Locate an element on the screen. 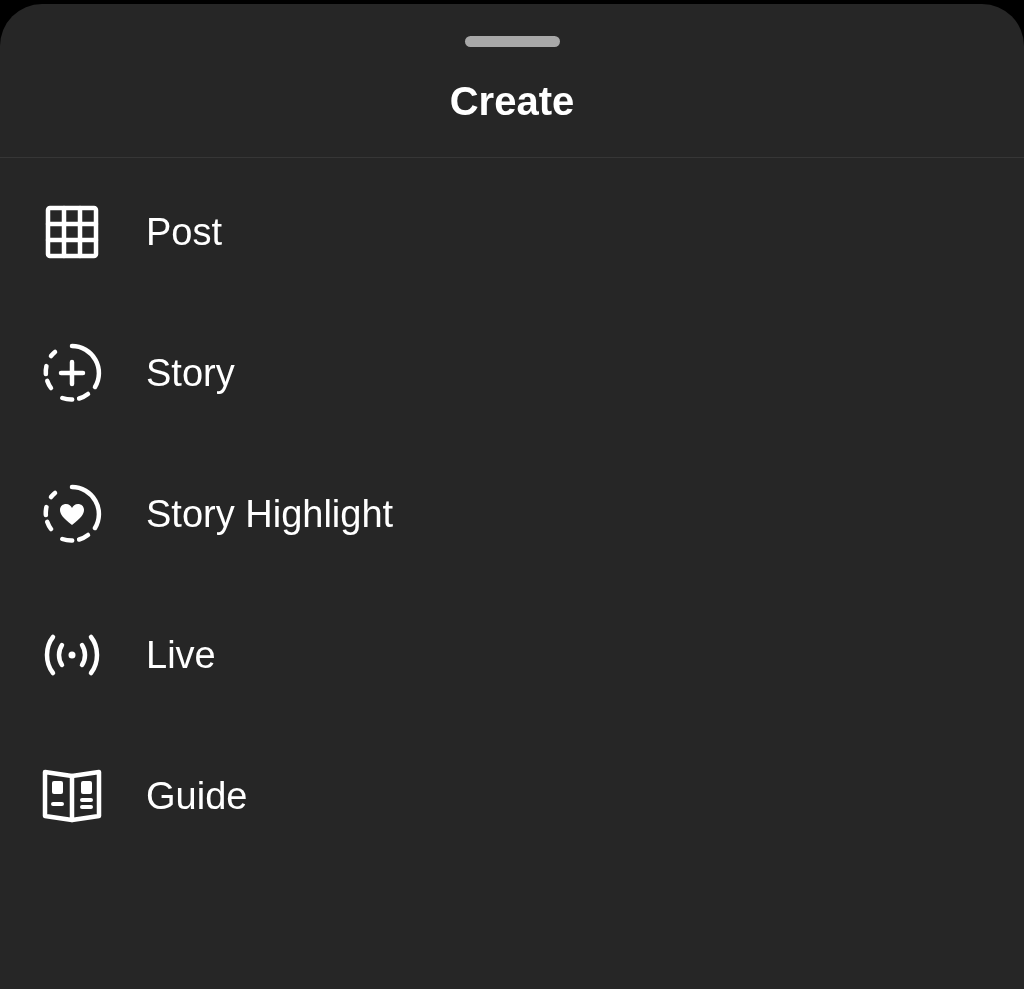 The height and width of the screenshot is (989, 1024). item-label: Story Highlight is located at coordinates (270, 514).